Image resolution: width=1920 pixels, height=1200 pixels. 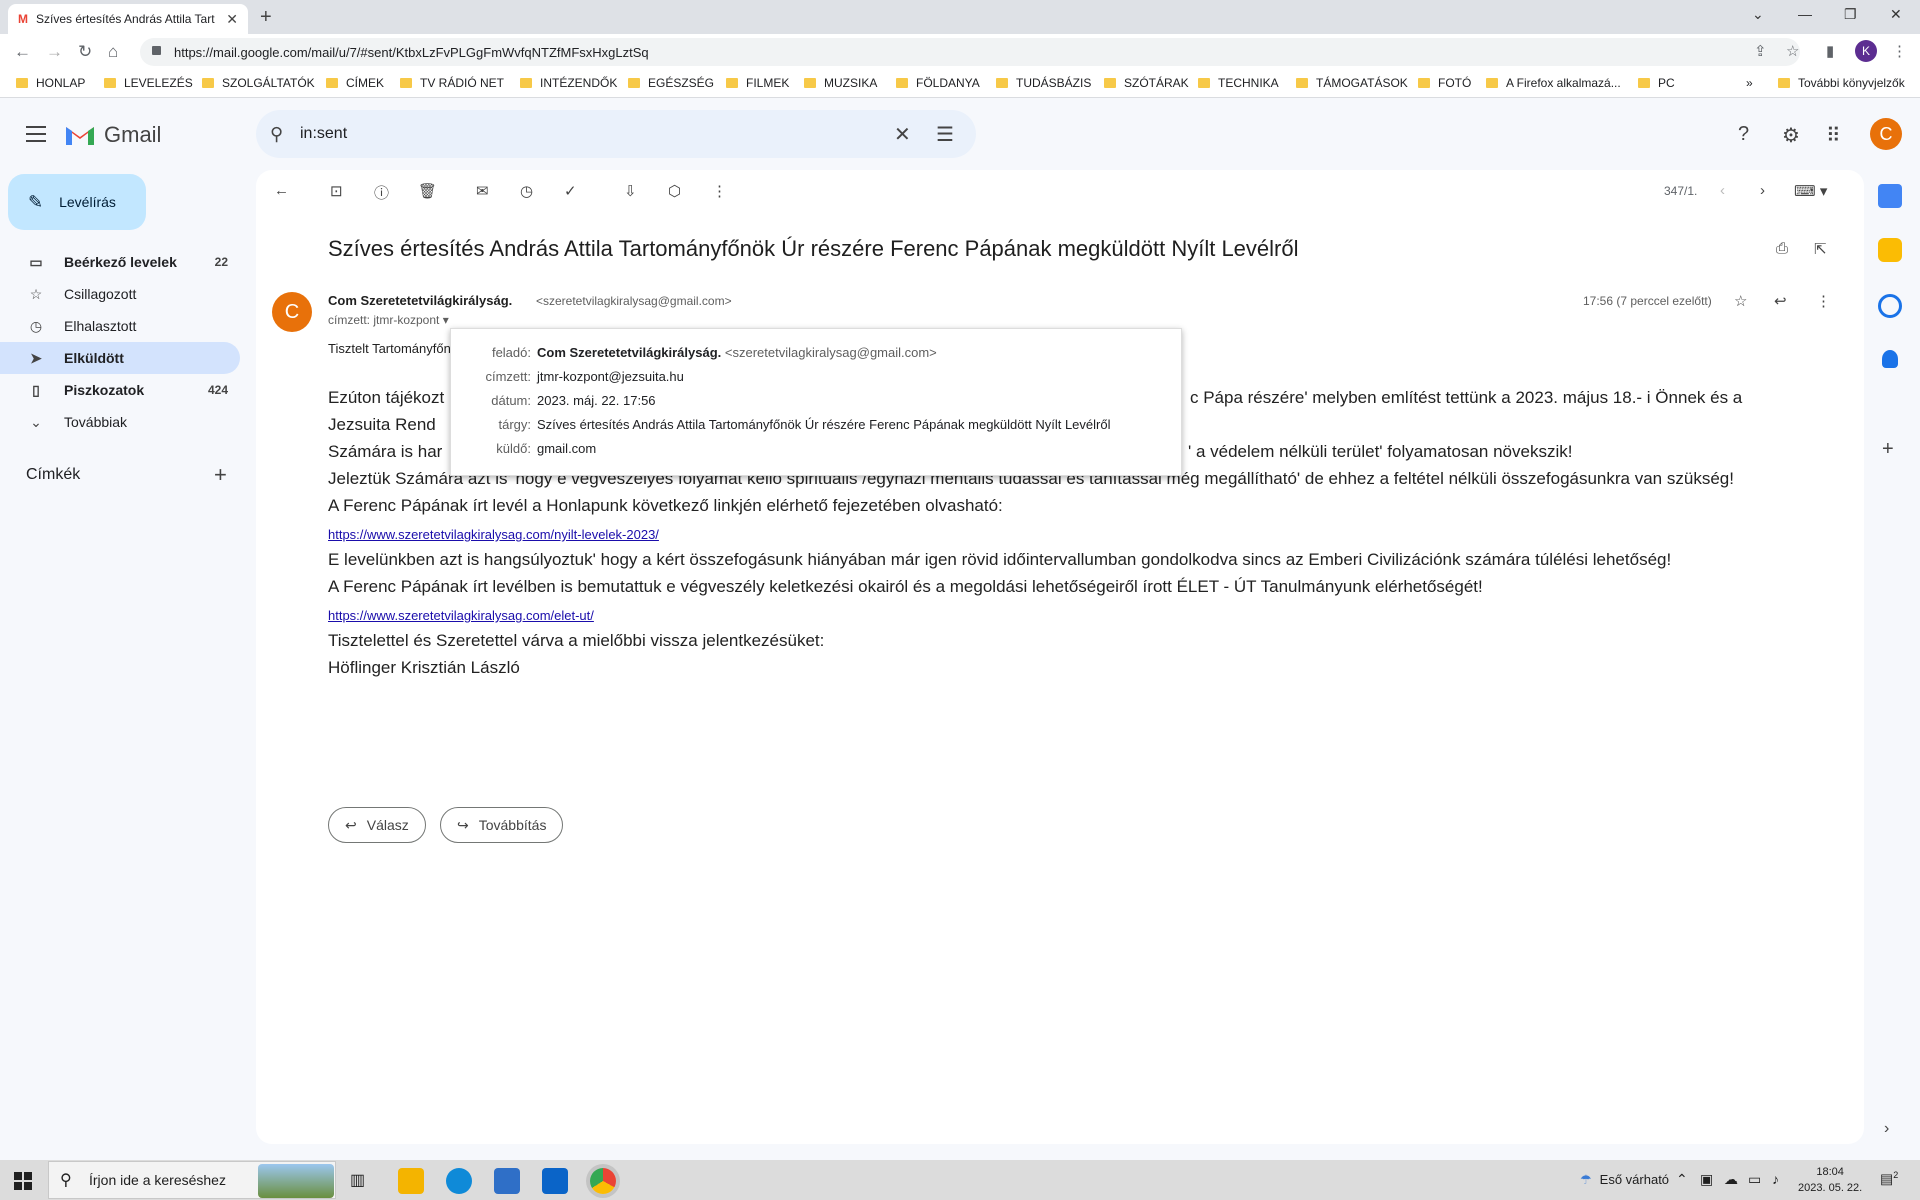 I want to click on onedrive-cloud-icon: ☁, so click(x=1731, y=1179).